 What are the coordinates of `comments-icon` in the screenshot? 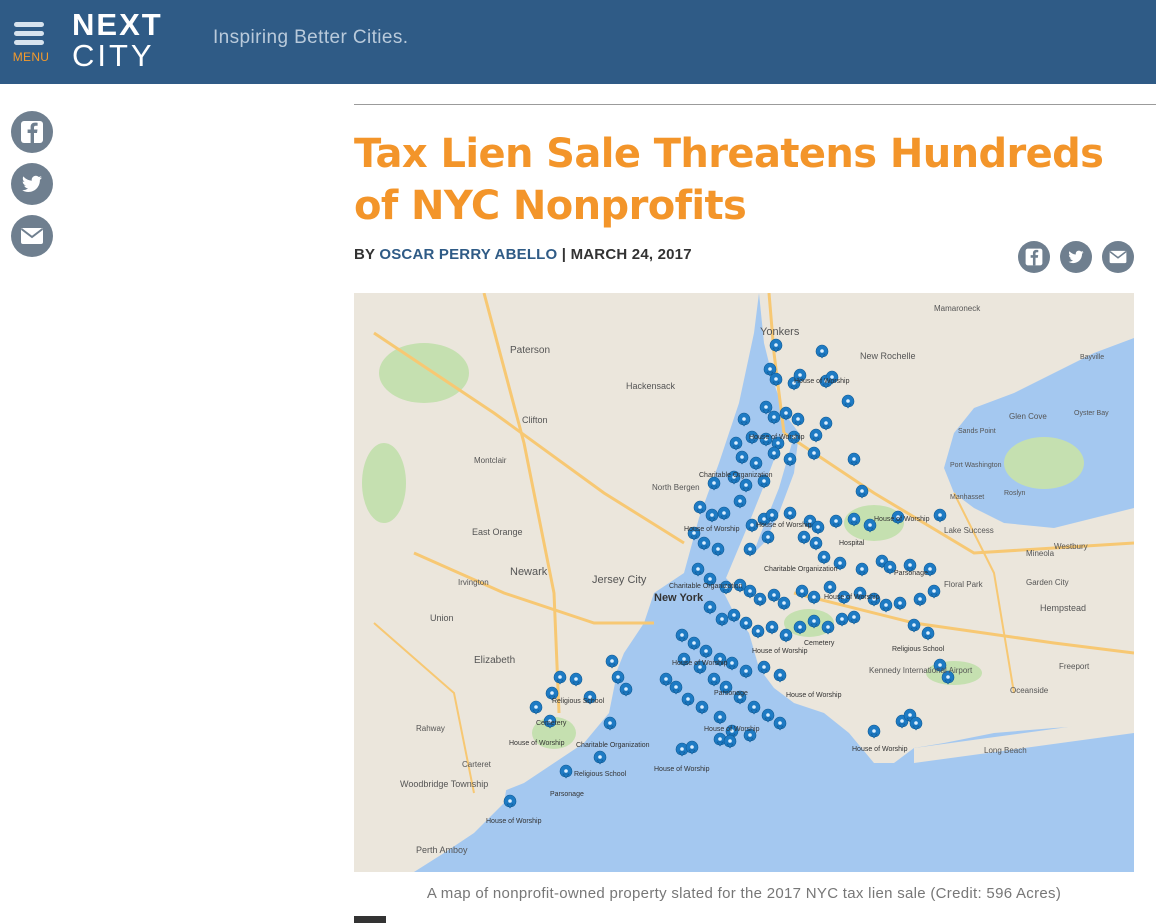 It's located at (370, 919).